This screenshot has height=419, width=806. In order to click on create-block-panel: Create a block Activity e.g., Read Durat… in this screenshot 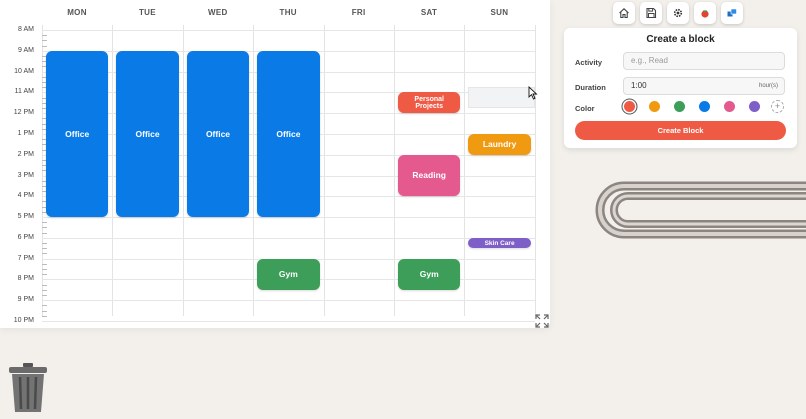, I will do `click(680, 88)`.